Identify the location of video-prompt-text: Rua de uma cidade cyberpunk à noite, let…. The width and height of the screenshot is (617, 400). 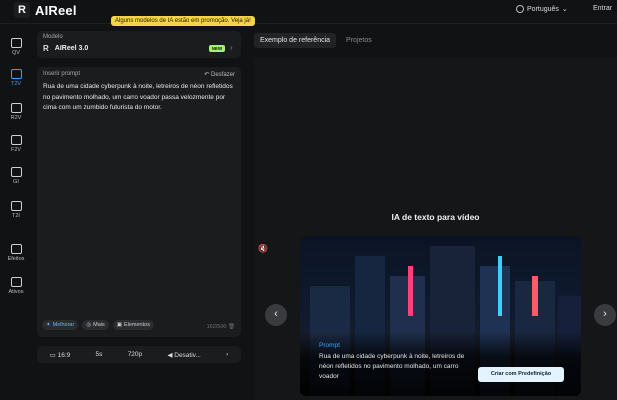
(392, 366).